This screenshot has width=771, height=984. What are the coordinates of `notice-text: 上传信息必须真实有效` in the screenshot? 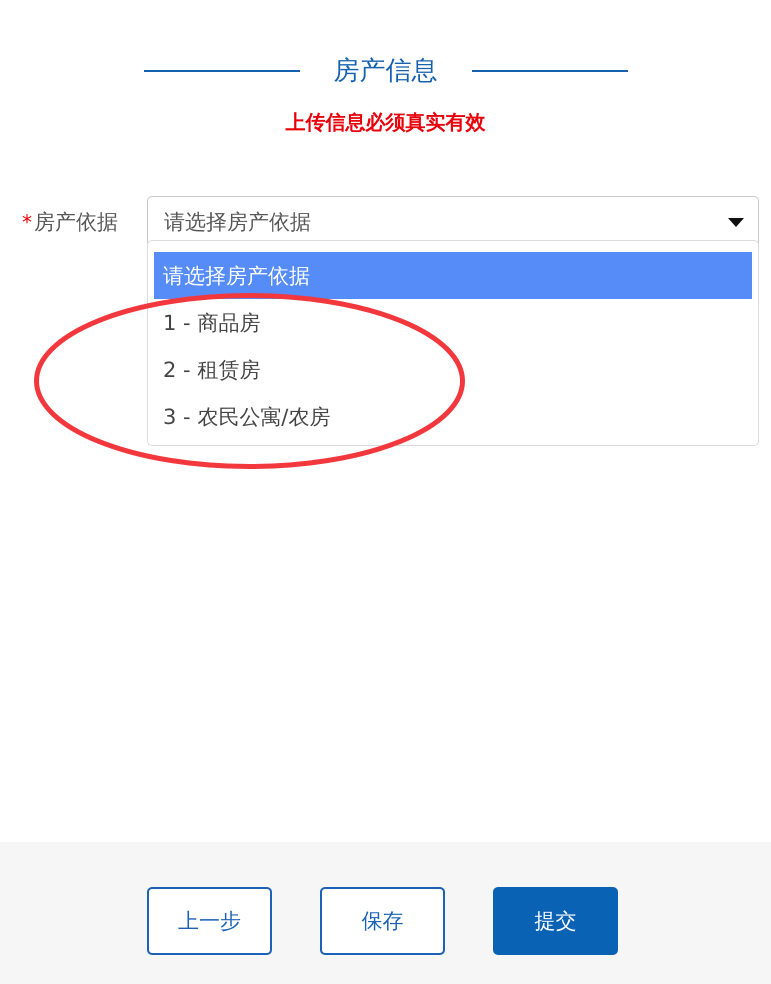 It's located at (385, 122).